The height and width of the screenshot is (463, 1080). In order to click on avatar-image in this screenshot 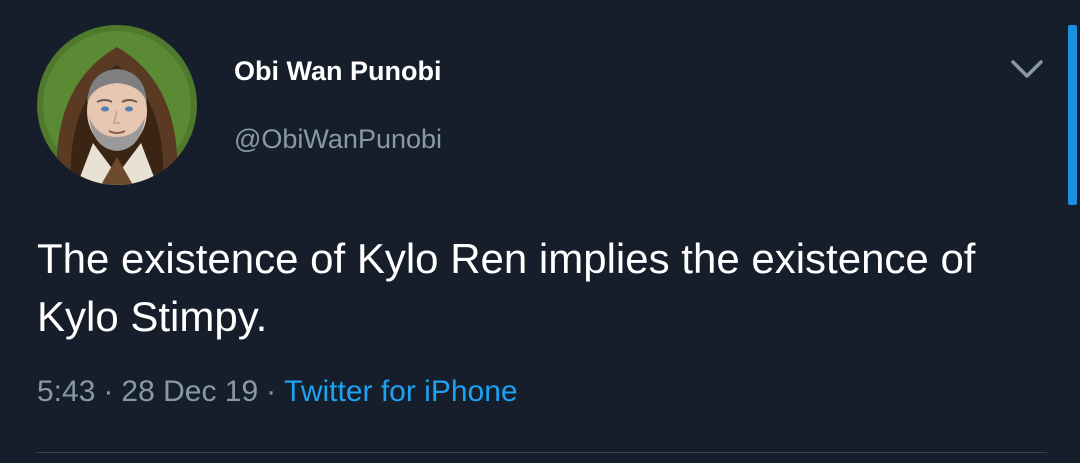, I will do `click(117, 105)`.